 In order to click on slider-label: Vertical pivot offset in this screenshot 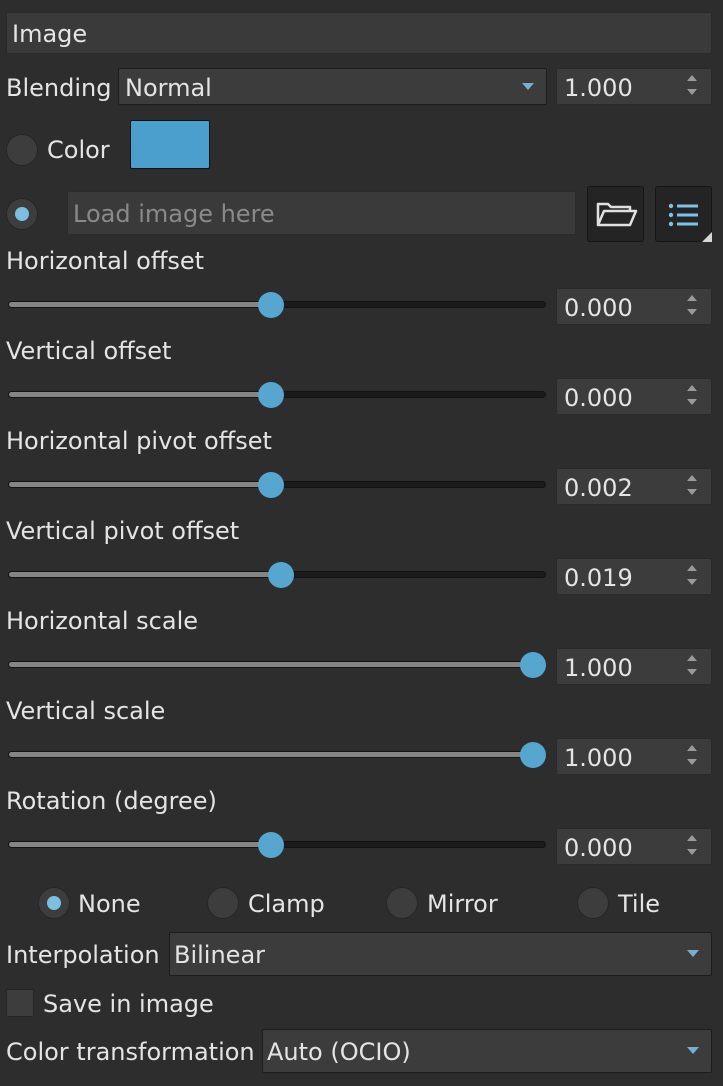, I will do `click(123, 531)`.